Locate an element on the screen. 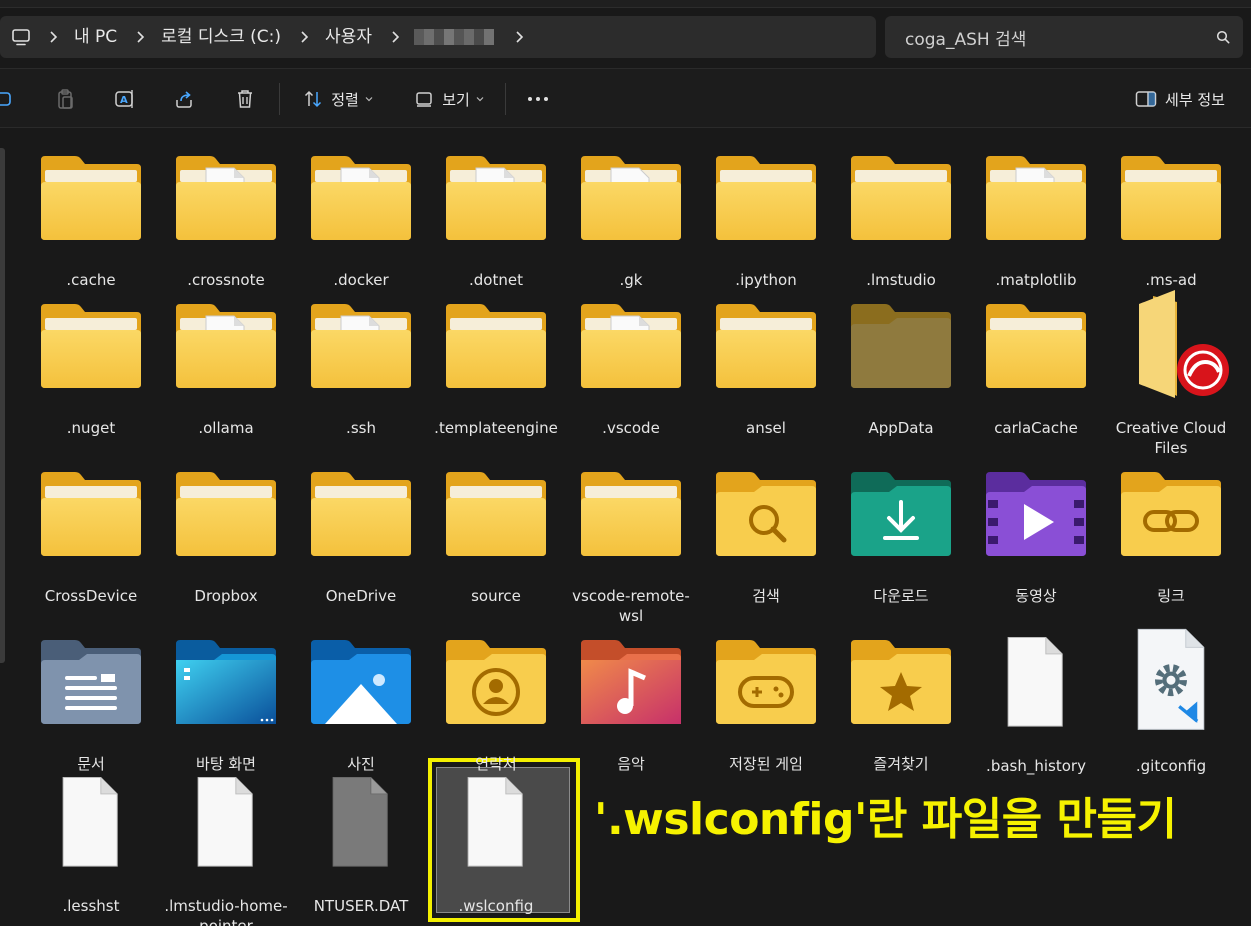 The width and height of the screenshot is (1251, 926). search-folder-icon is located at coordinates (766, 513).